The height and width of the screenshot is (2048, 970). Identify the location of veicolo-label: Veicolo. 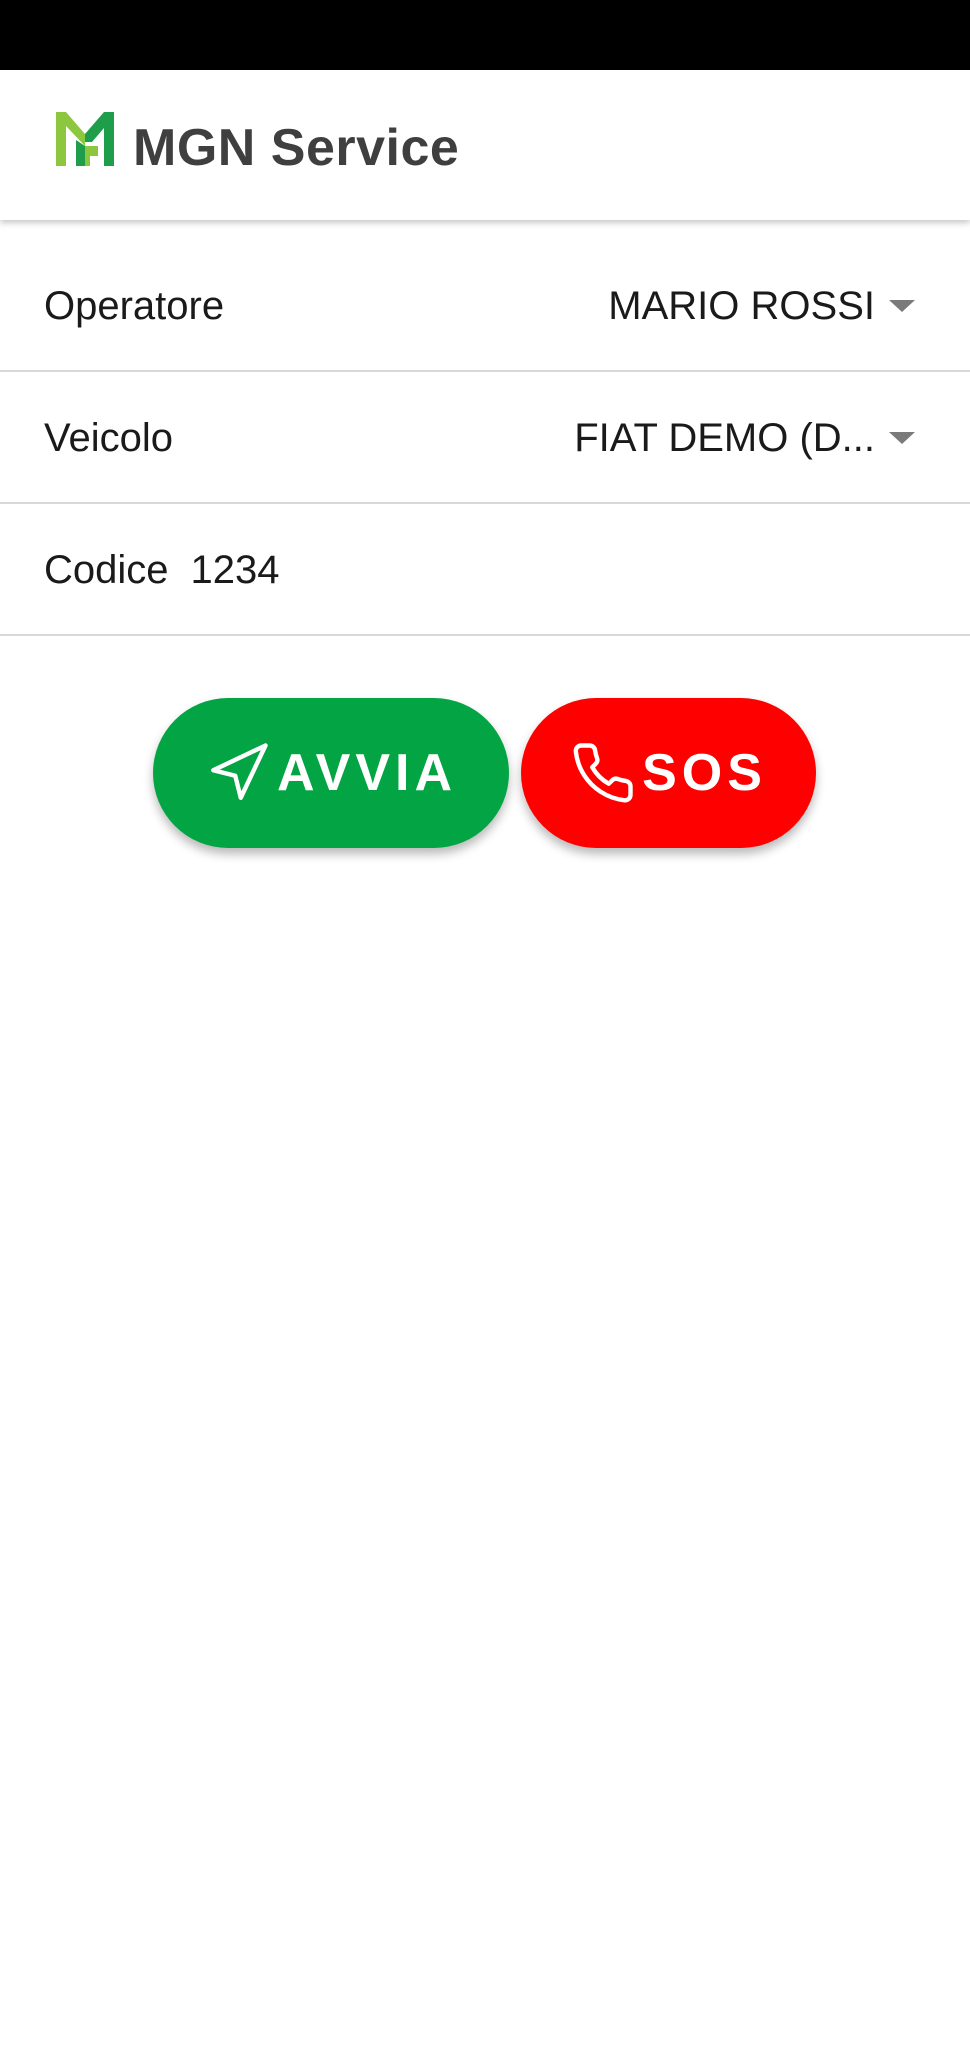
(108, 438).